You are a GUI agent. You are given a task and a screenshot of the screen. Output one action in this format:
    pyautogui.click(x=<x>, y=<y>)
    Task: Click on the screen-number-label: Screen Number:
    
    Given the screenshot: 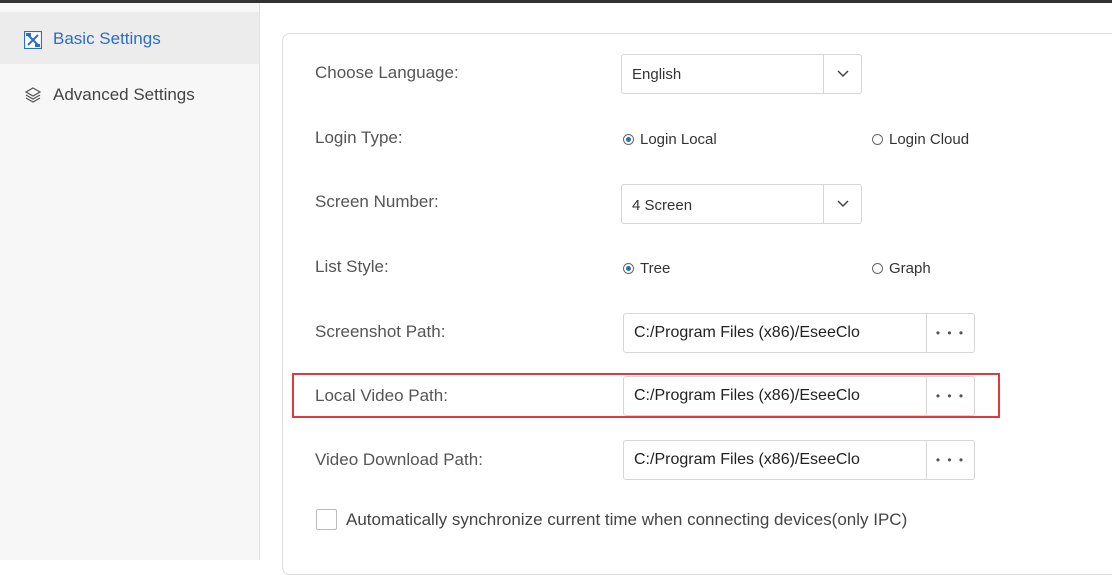 What is the action you would take?
    pyautogui.click(x=377, y=201)
    